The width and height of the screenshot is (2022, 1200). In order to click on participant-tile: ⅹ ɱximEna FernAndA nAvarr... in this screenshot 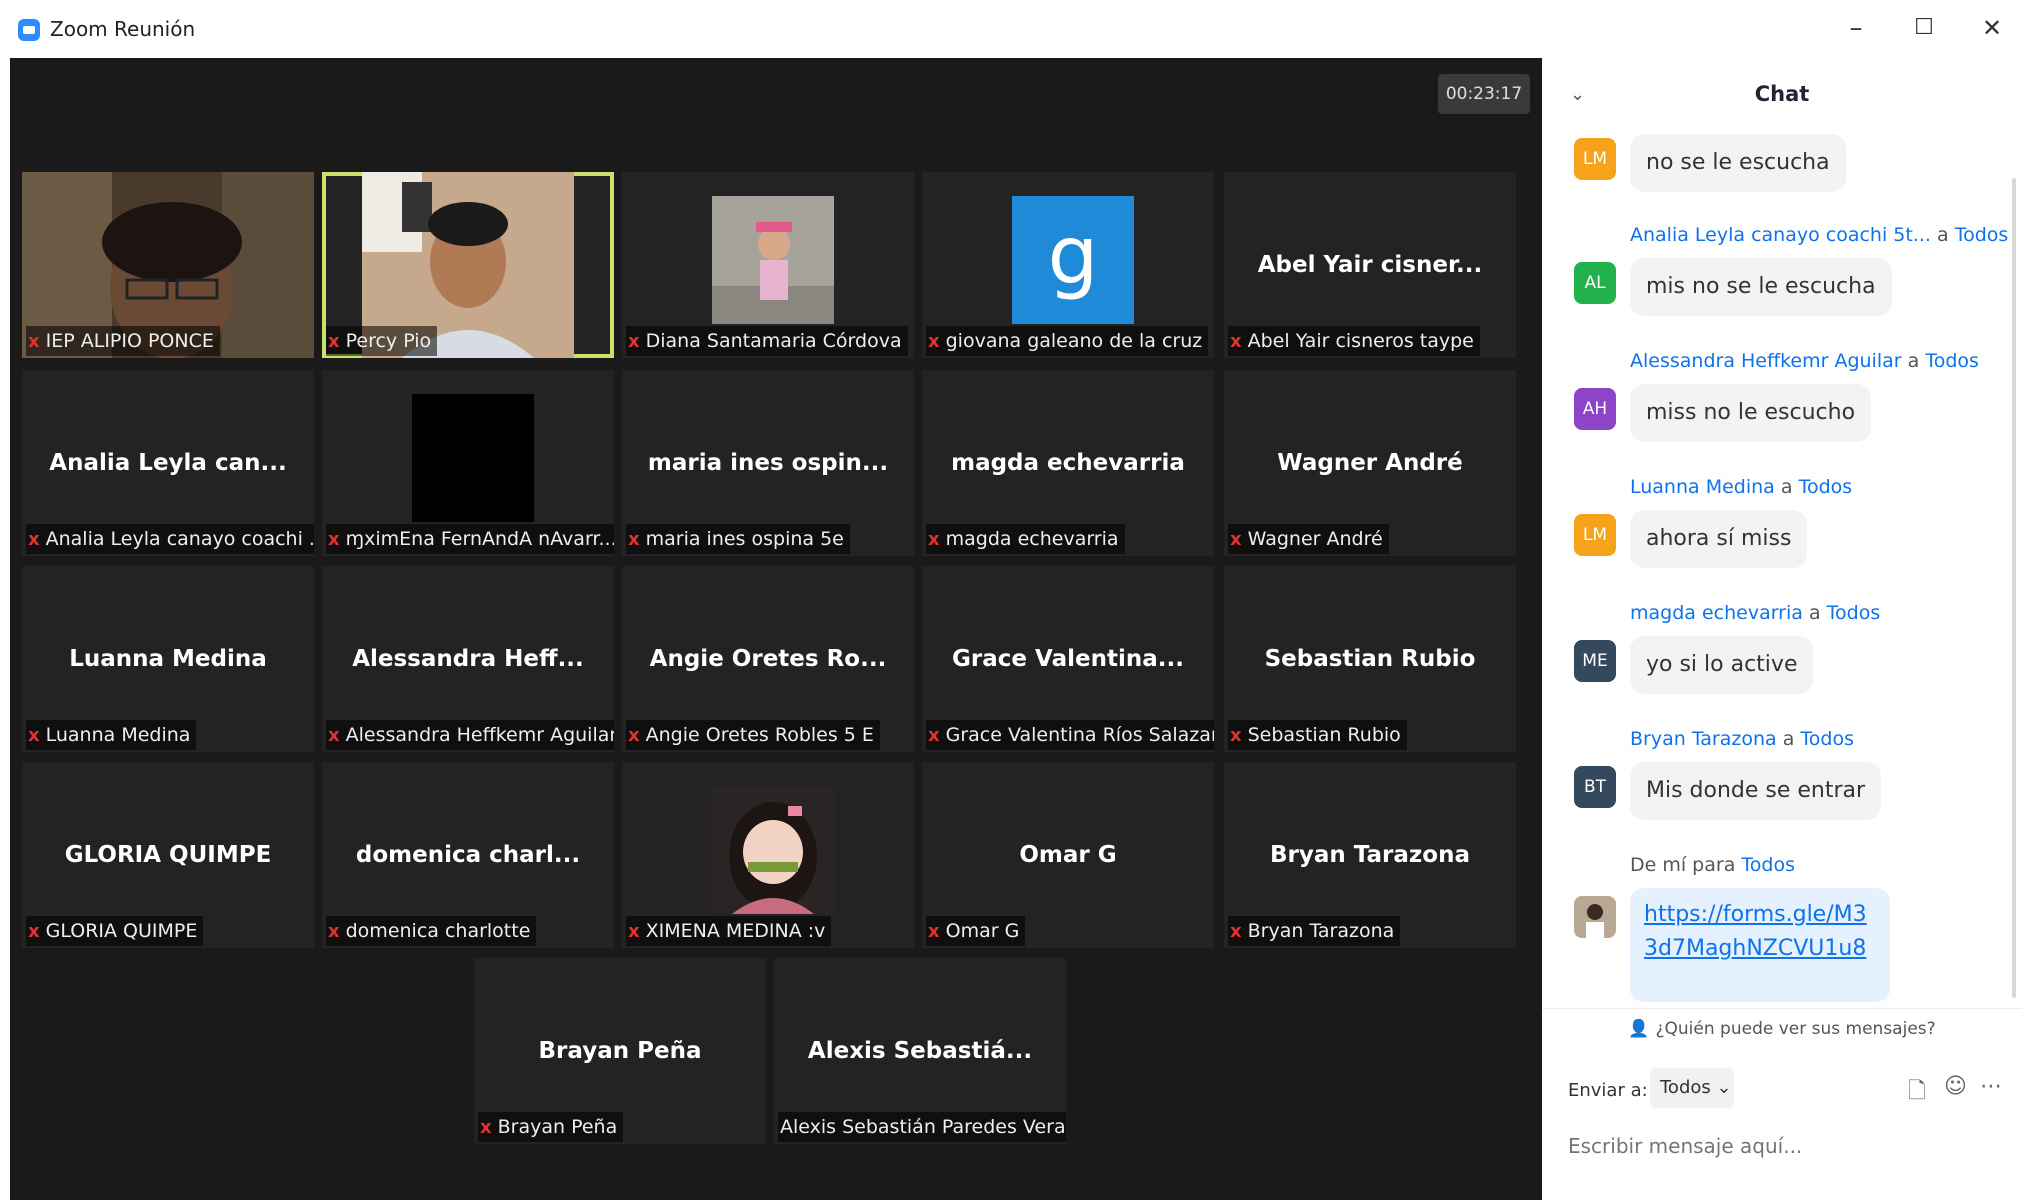, I will do `click(468, 463)`.